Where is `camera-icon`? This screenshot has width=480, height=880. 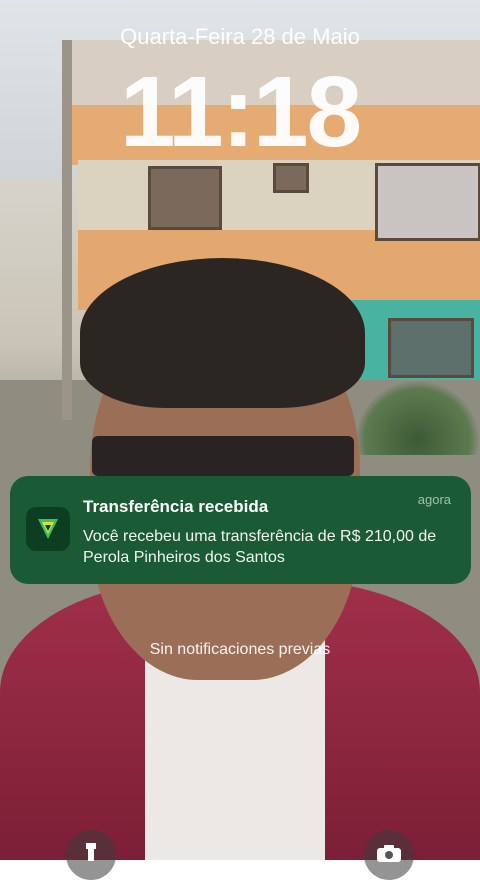 camera-icon is located at coordinates (389, 855).